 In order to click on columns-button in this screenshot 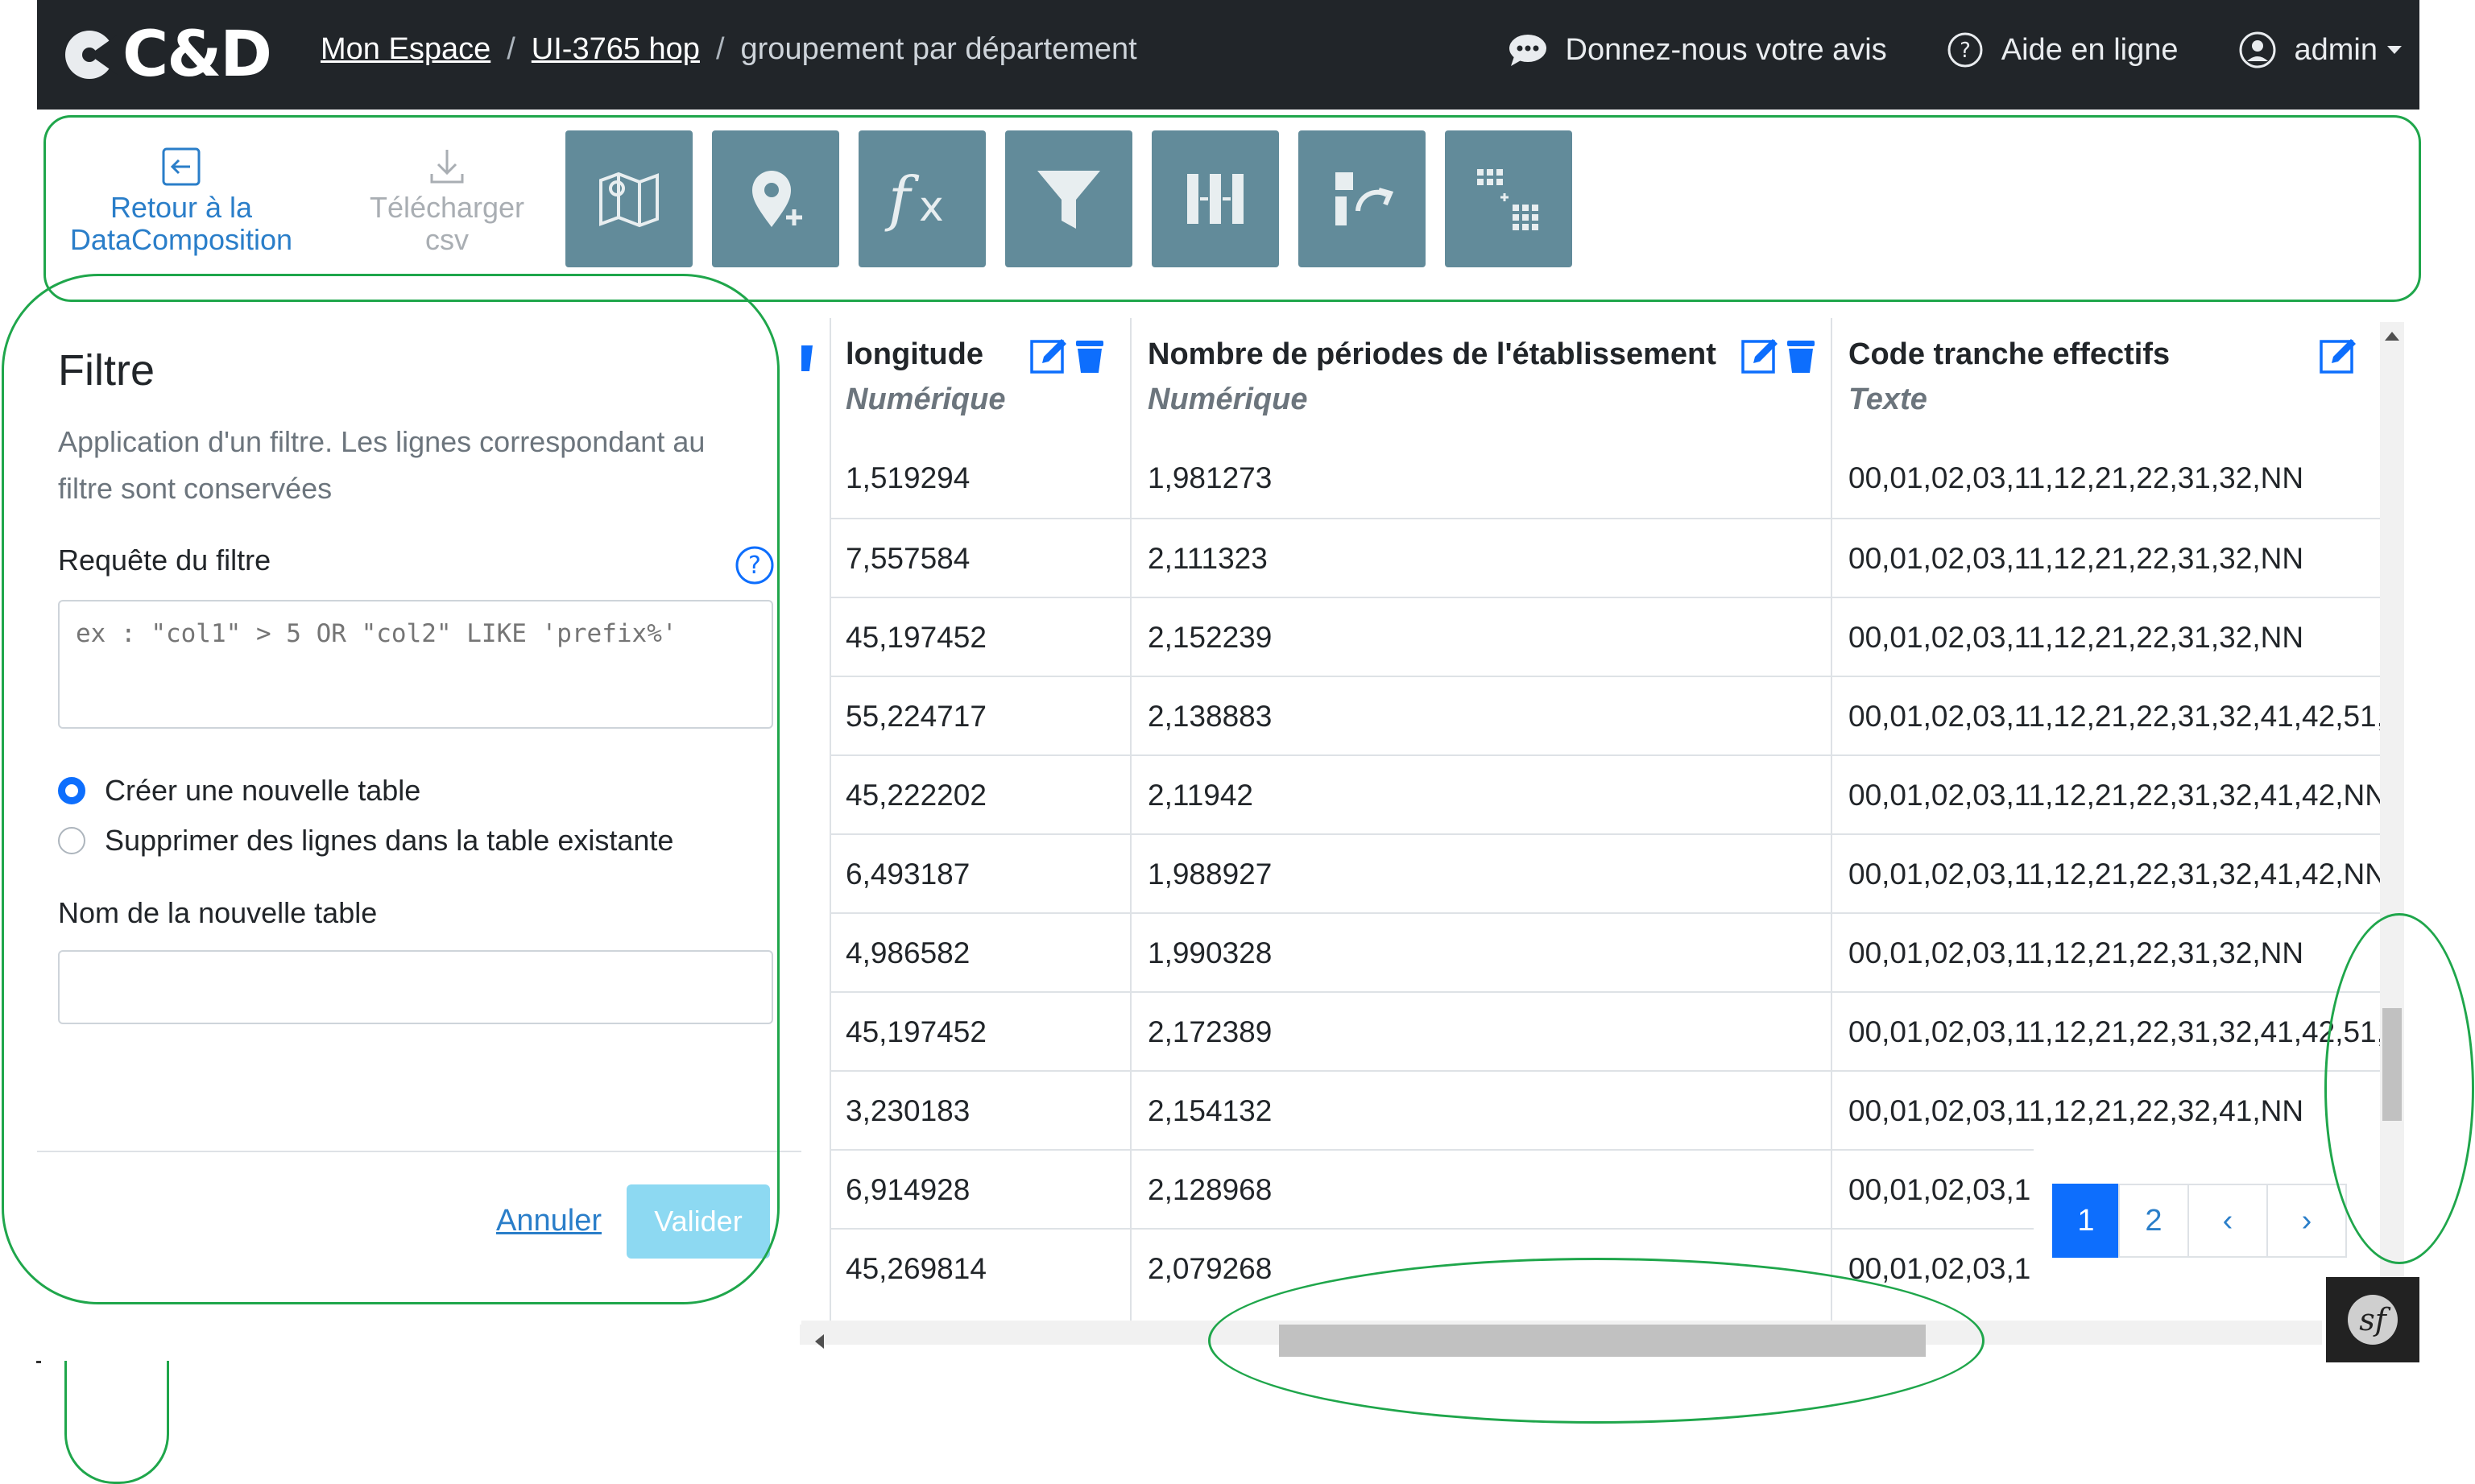, I will do `click(1215, 198)`.